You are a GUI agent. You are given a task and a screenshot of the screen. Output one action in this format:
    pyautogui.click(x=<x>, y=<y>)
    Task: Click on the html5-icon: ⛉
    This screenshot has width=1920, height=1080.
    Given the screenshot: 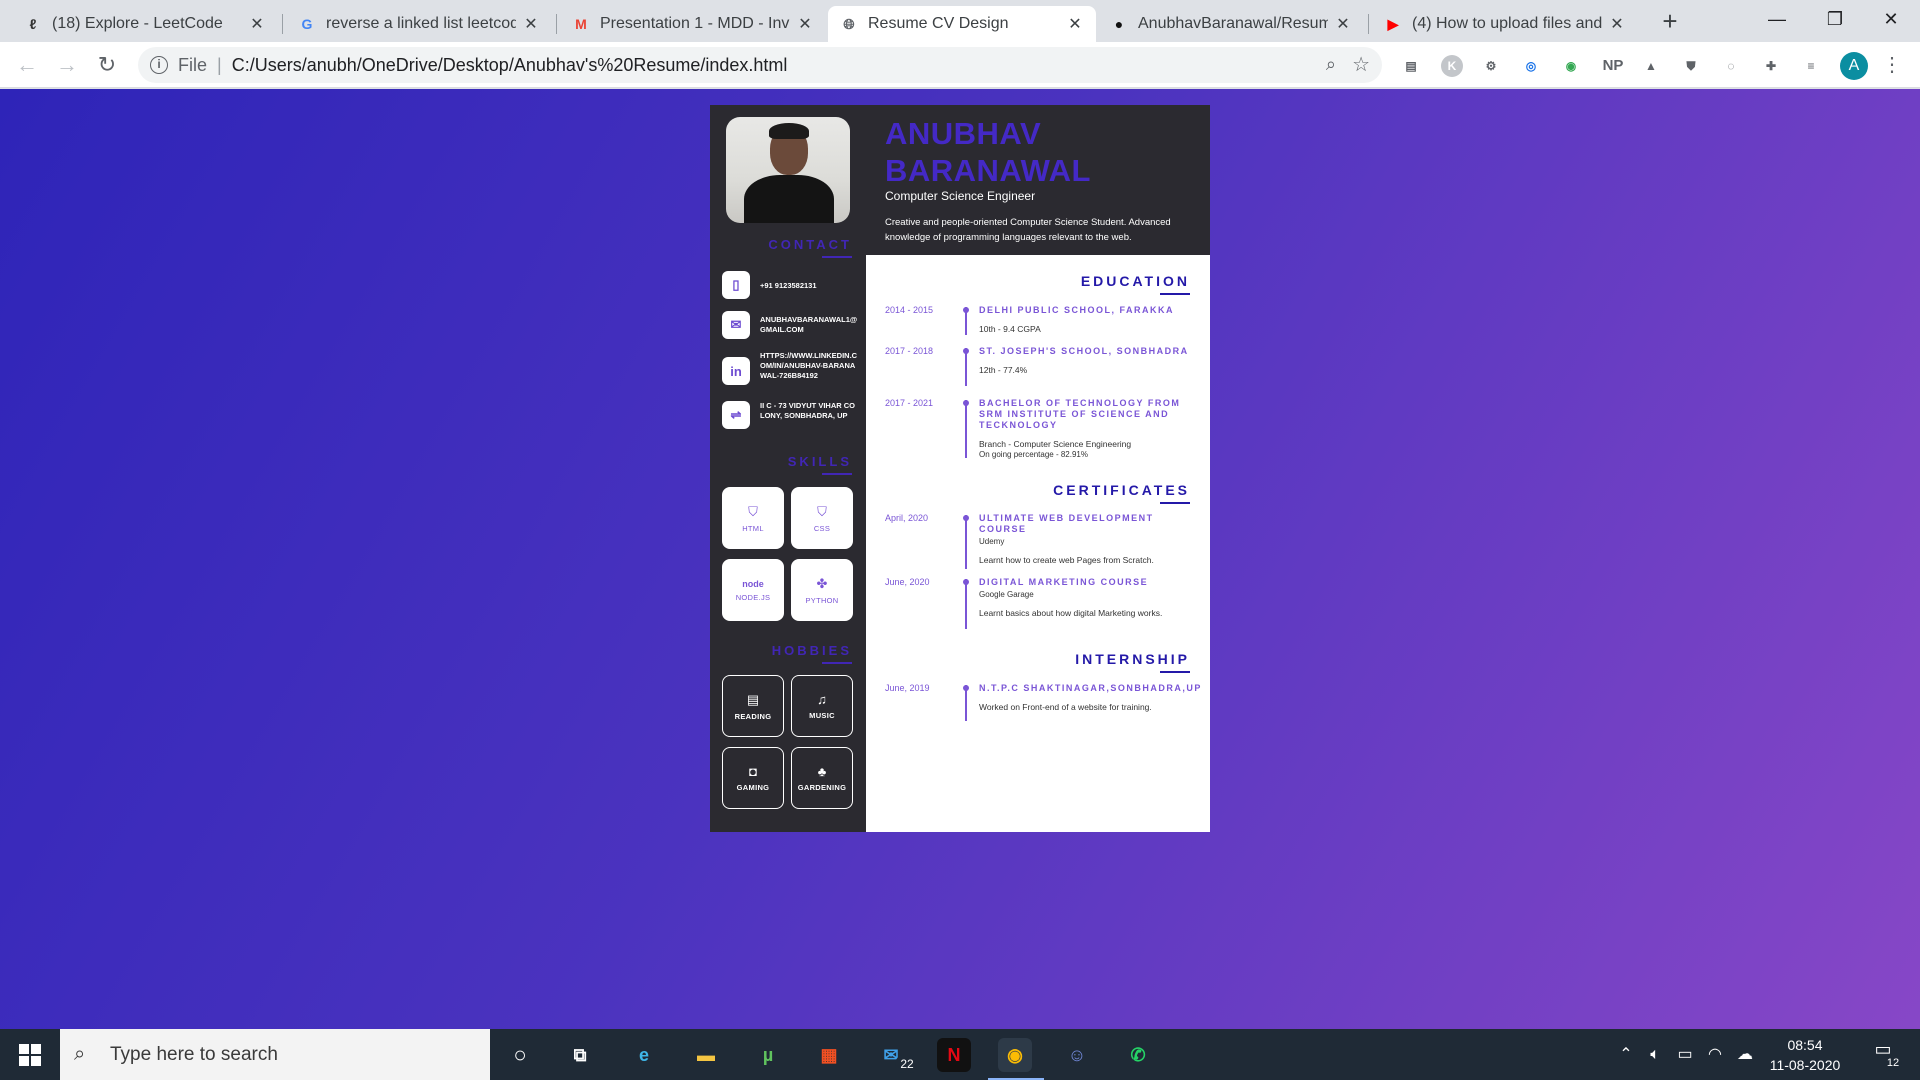 What is the action you would take?
    pyautogui.click(x=753, y=511)
    